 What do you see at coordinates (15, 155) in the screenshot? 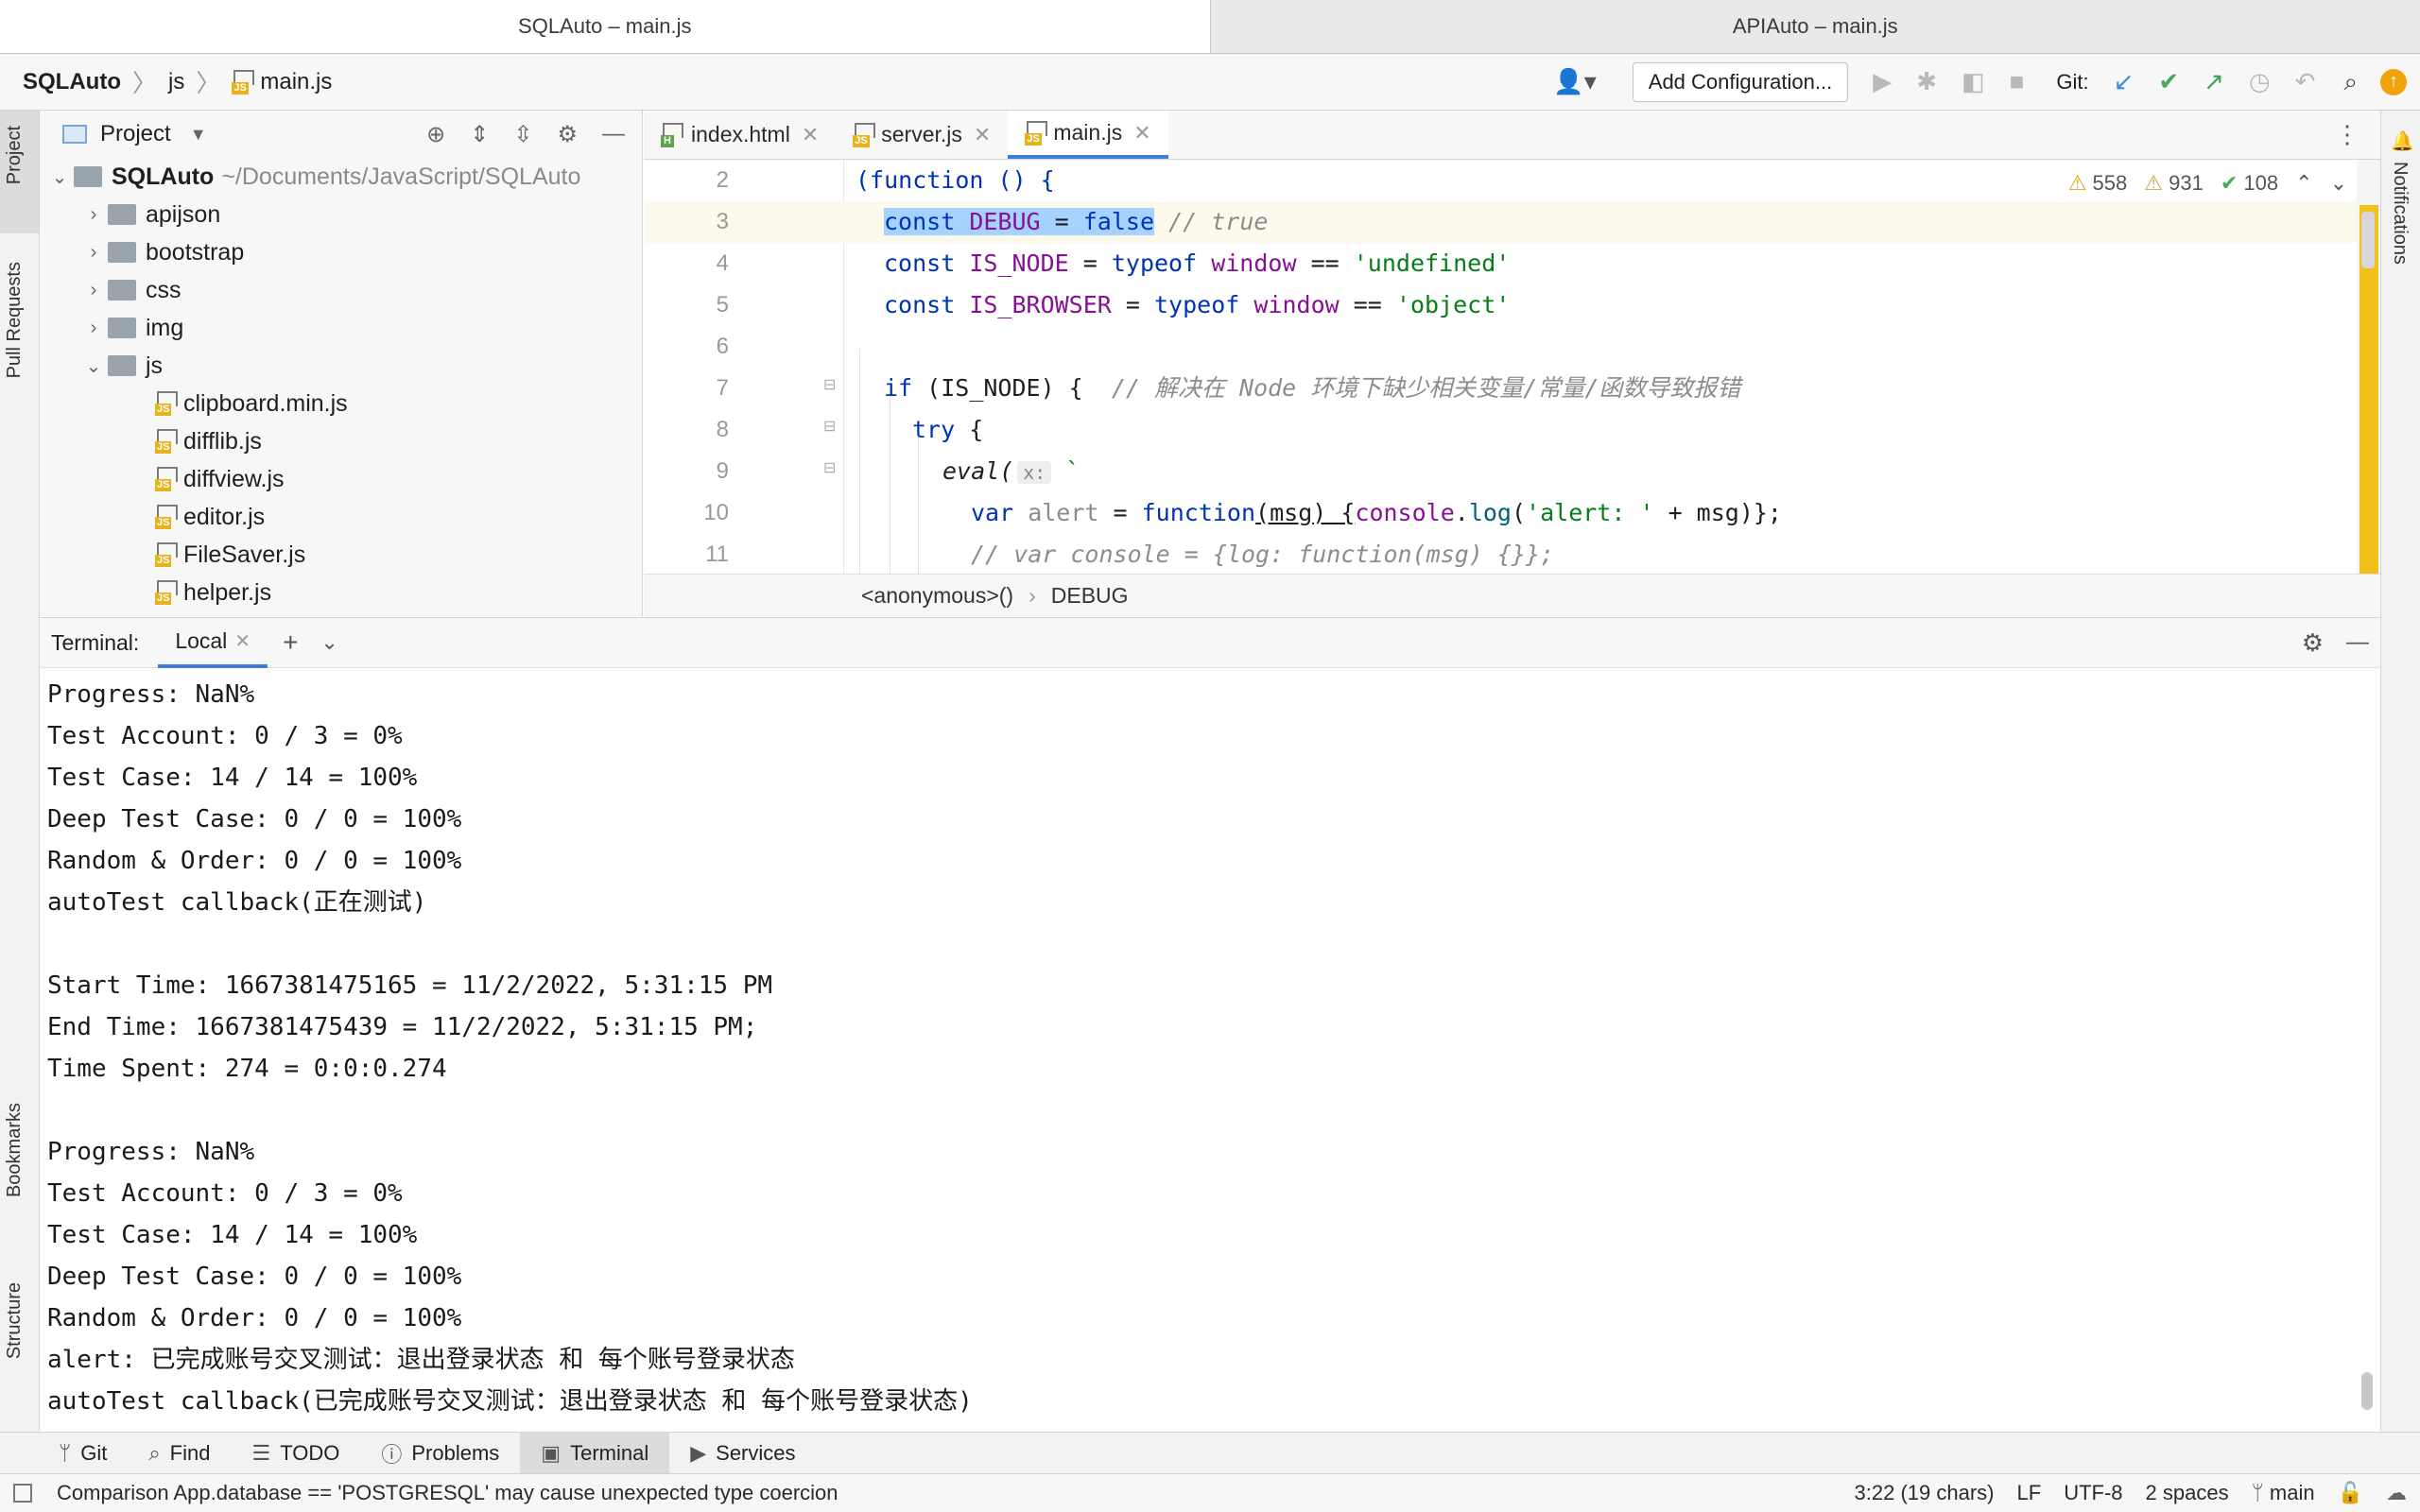
I see `project-tool-tab: Project` at bounding box center [15, 155].